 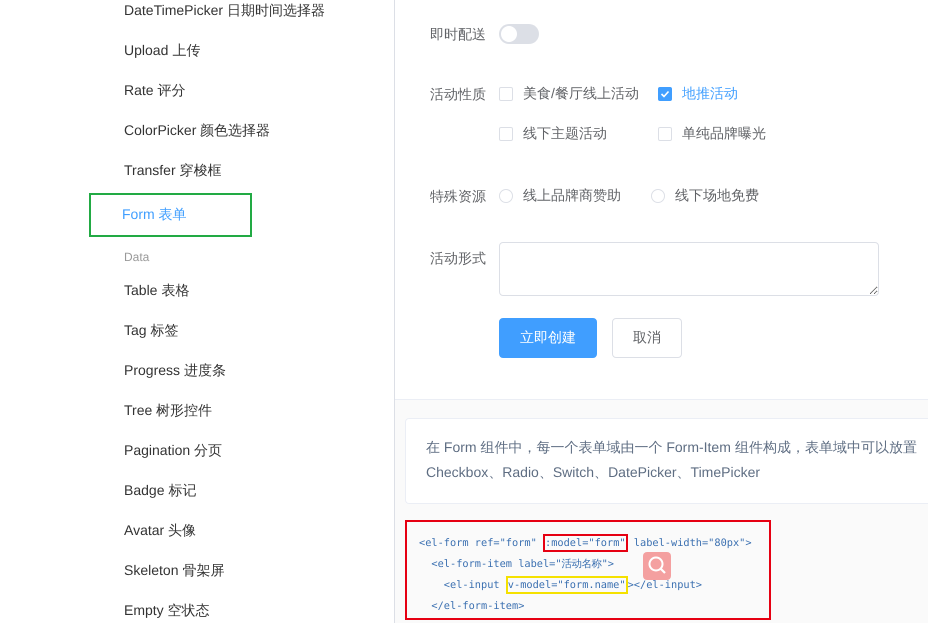 What do you see at coordinates (689, 269) in the screenshot?
I see `text-area` at bounding box center [689, 269].